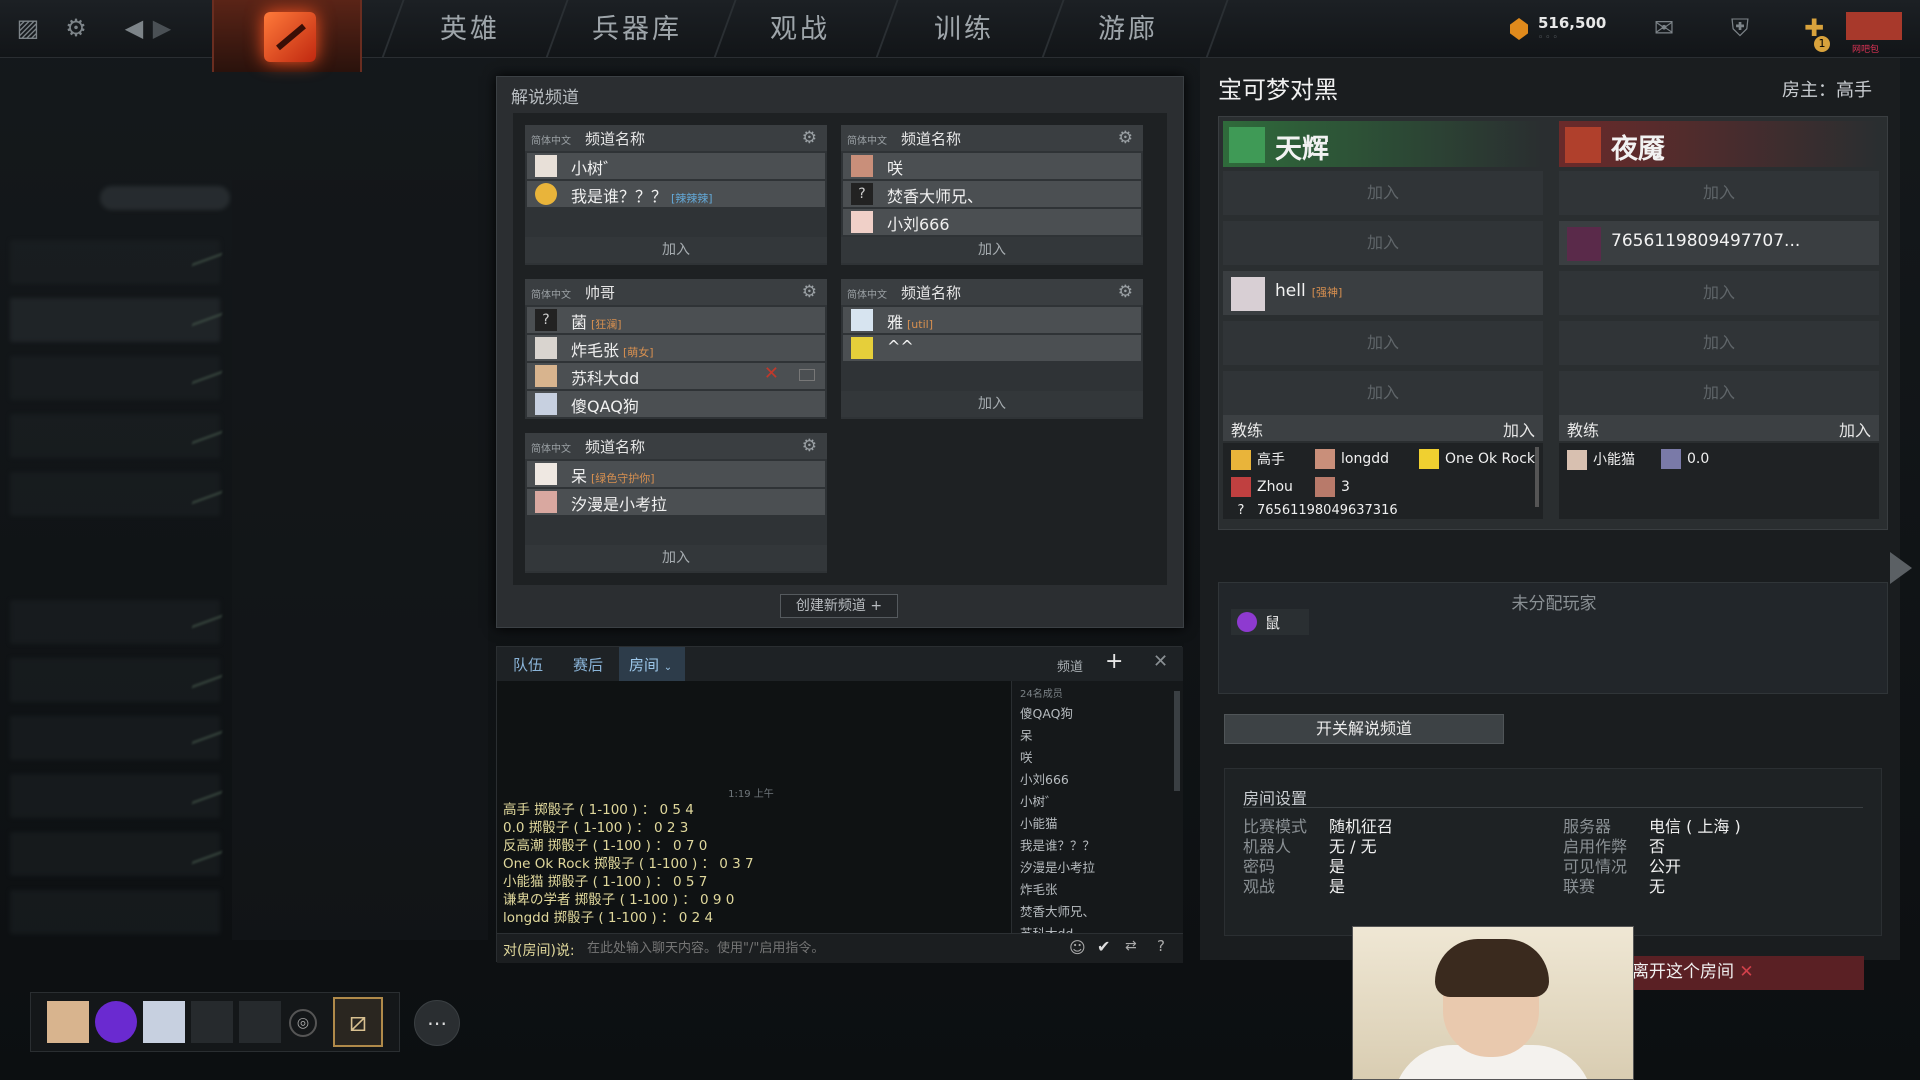  I want to click on back-arrow-icon: ◀, so click(134, 28).